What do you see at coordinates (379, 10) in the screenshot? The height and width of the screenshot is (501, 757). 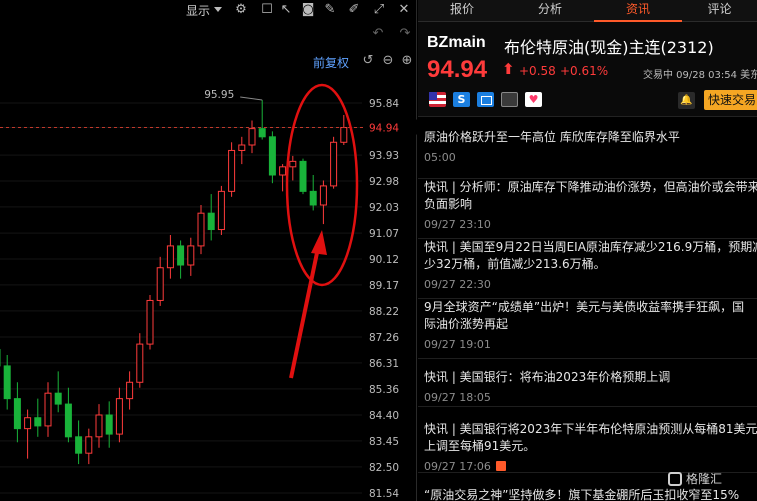 I see `fullscreen-icon: ⤢` at bounding box center [379, 10].